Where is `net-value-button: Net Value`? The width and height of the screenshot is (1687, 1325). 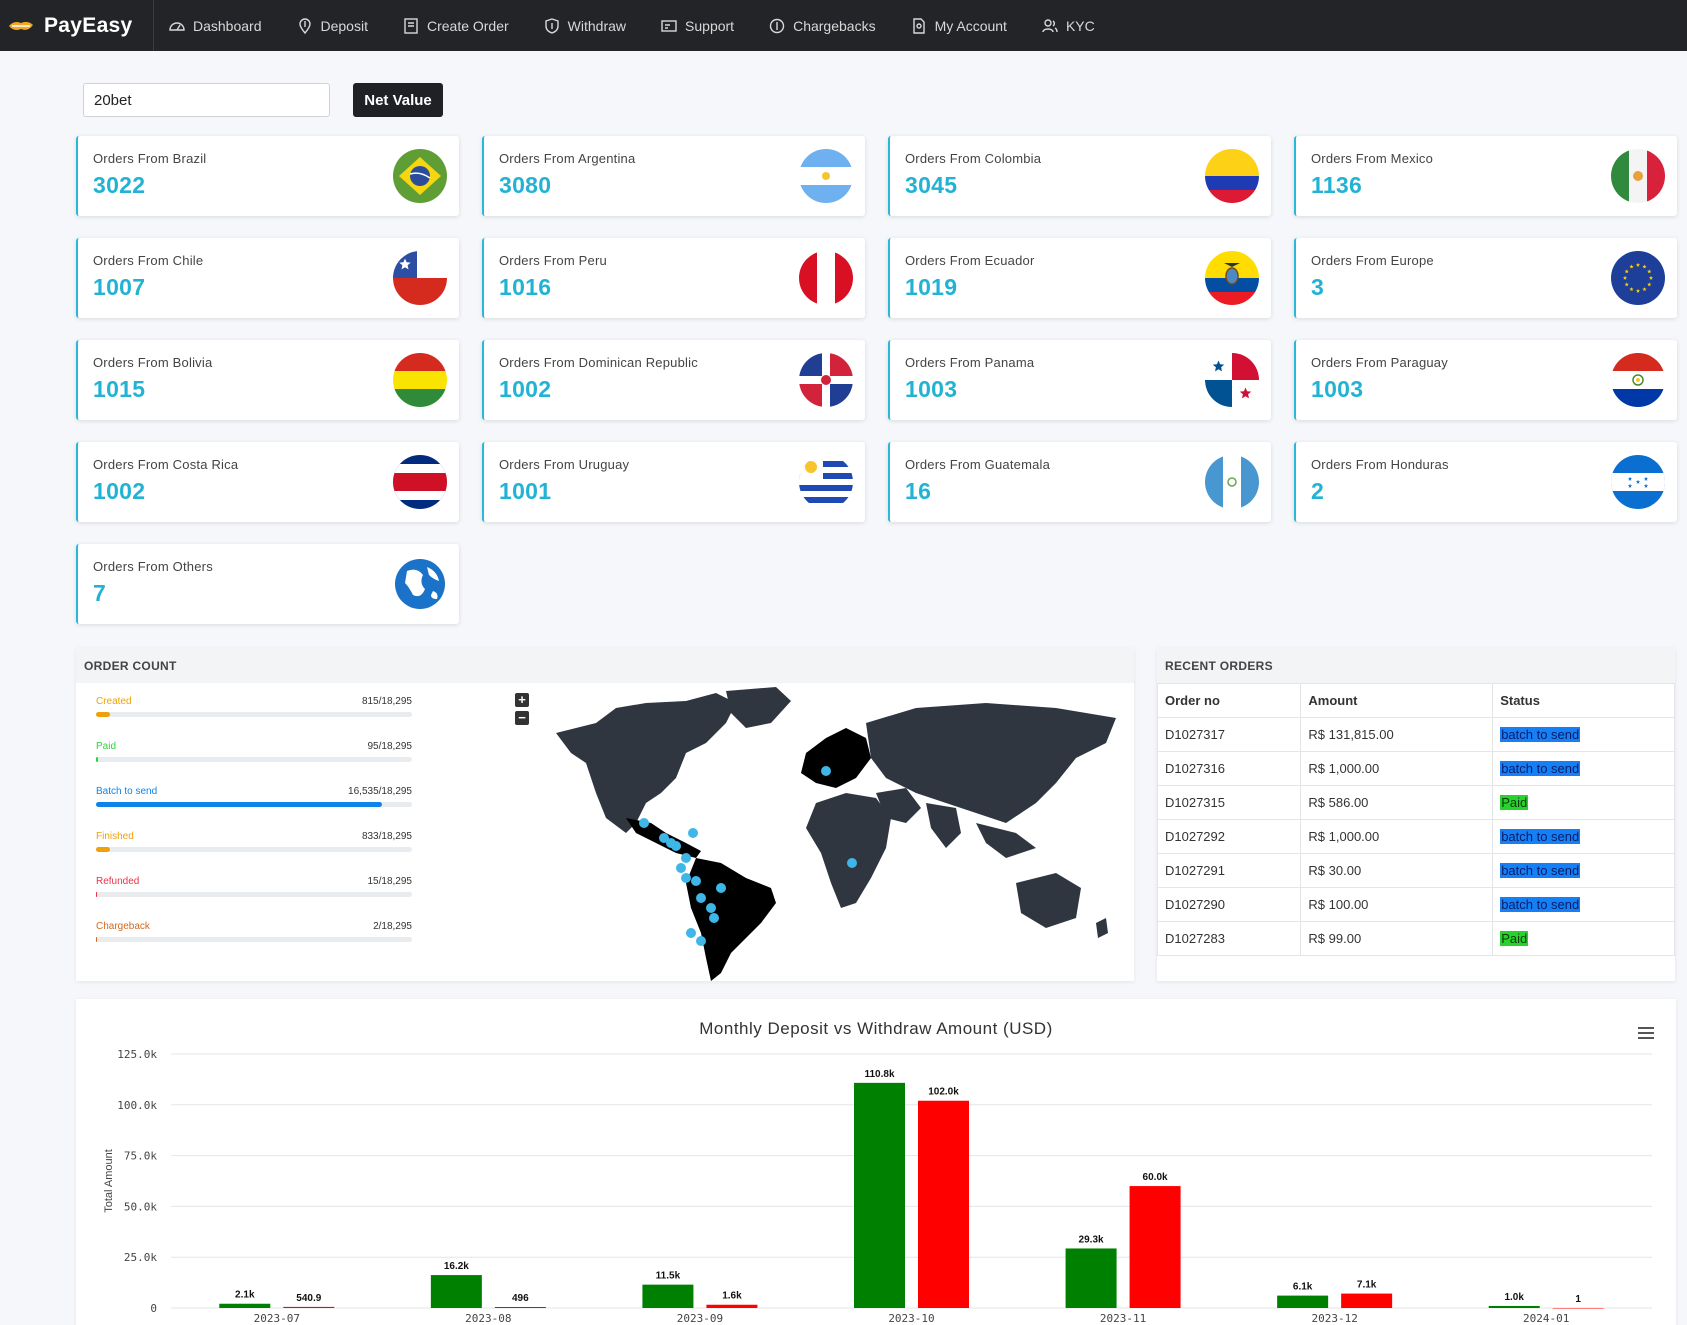
net-value-button: Net Value is located at coordinates (398, 100).